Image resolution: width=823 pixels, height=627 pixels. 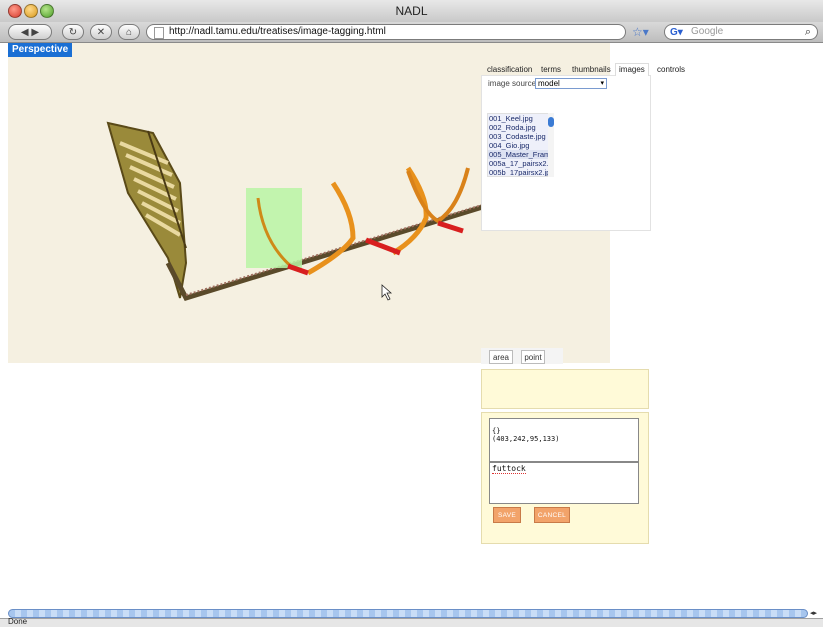 What do you see at coordinates (741, 32) in the screenshot?
I see `search-field: G▾ Google ⌕` at bounding box center [741, 32].